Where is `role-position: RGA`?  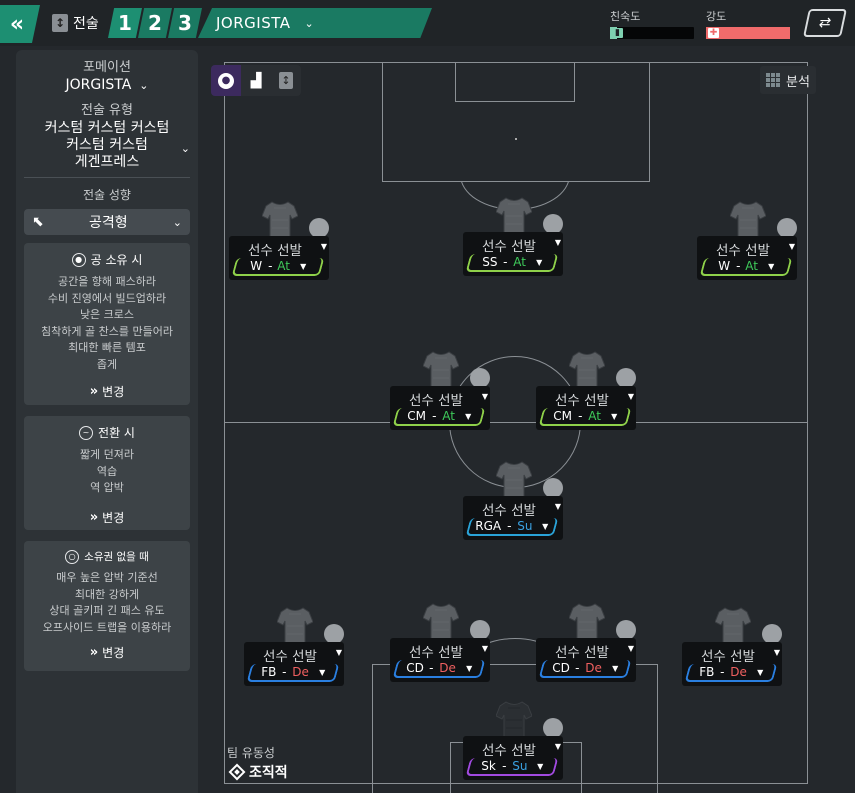 role-position: RGA is located at coordinates (488, 526).